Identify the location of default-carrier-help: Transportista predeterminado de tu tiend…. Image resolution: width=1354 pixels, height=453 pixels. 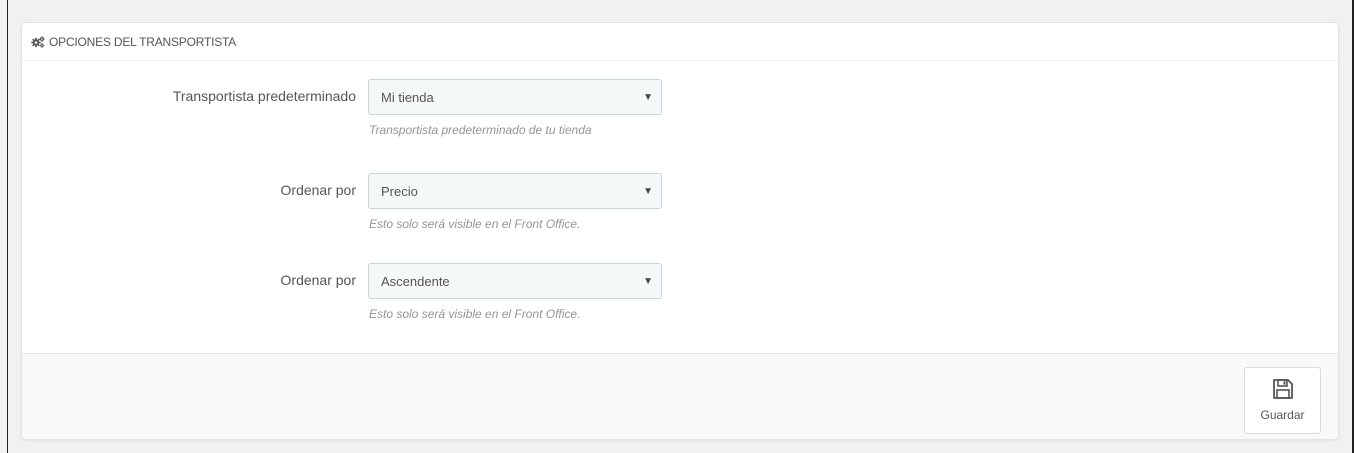
(480, 130).